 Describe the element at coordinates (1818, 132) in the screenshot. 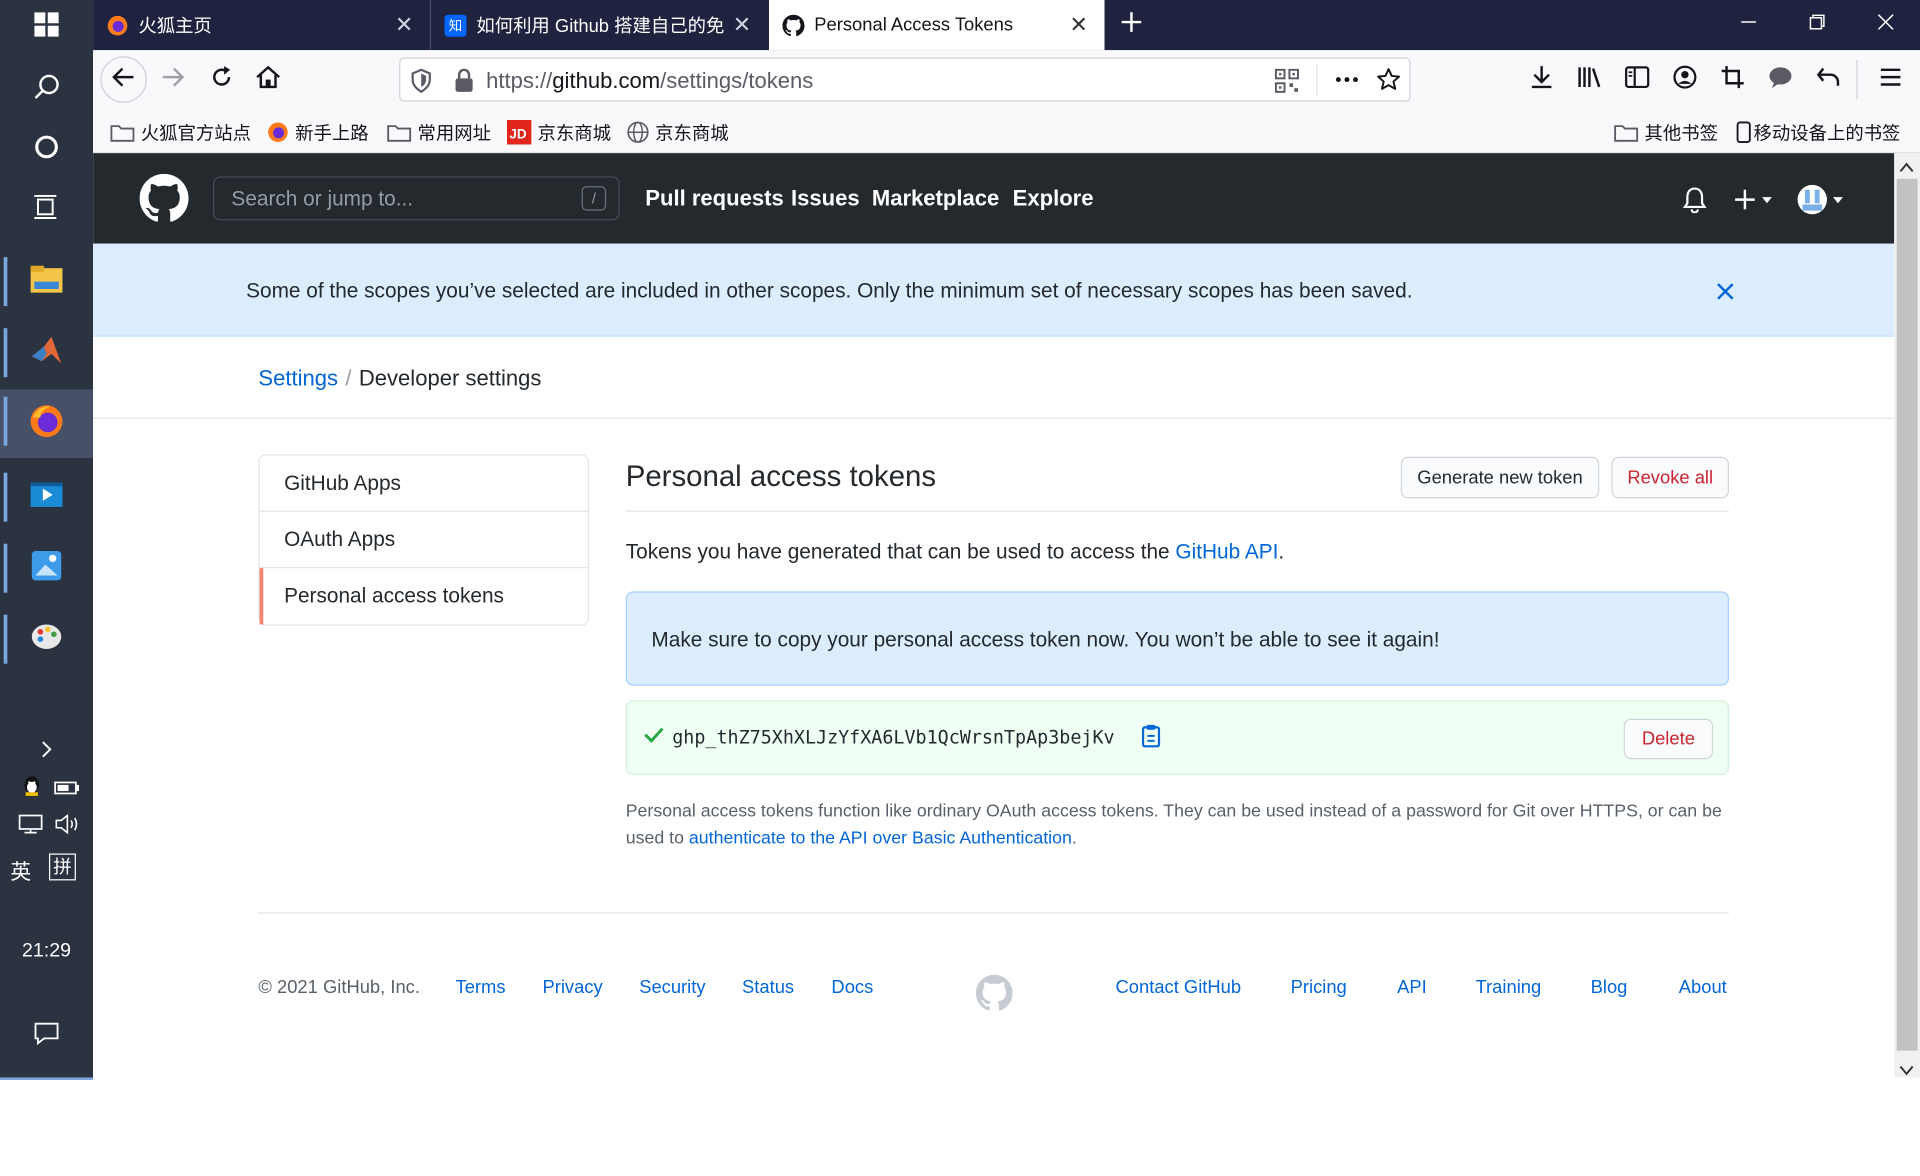

I see `bookmark-mobile-bookmarks: 移动设备上的书签` at that location.